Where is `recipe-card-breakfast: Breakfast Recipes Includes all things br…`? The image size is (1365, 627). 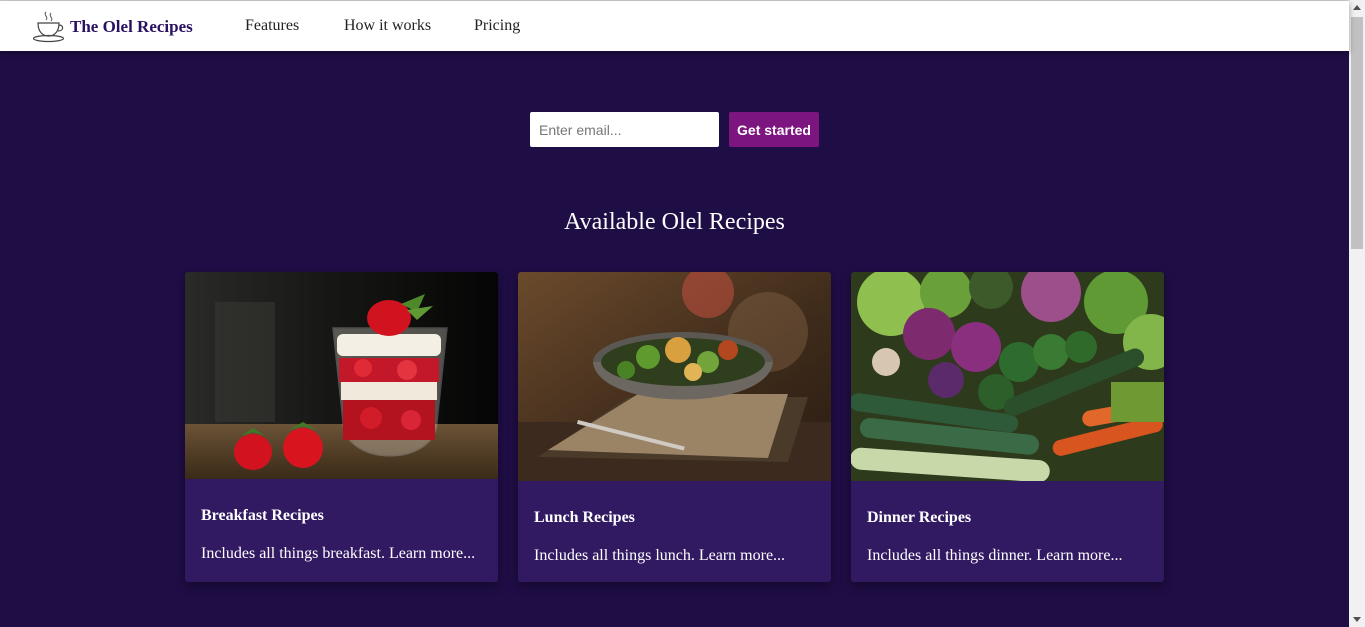 recipe-card-breakfast: Breakfast Recipes Includes all things br… is located at coordinates (341, 427).